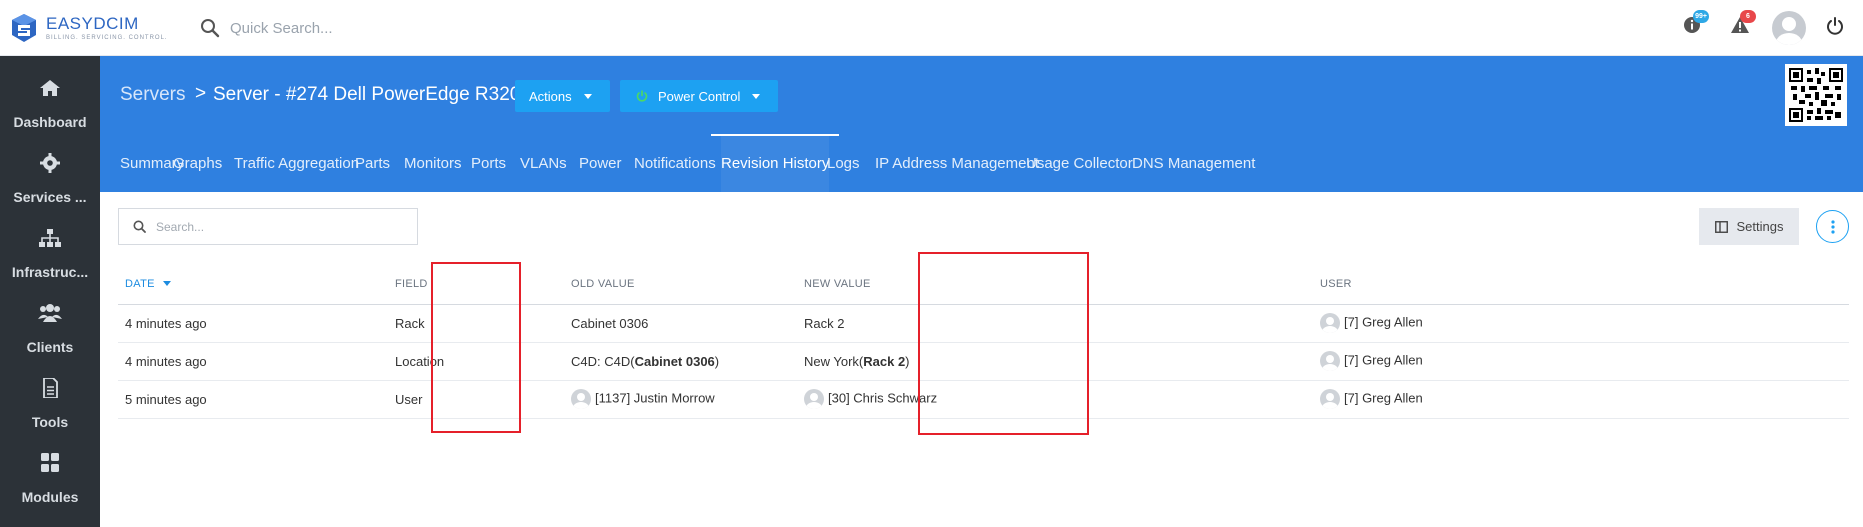  What do you see at coordinates (92, 23) in the screenshot?
I see `brand-name: EASYDCIM` at bounding box center [92, 23].